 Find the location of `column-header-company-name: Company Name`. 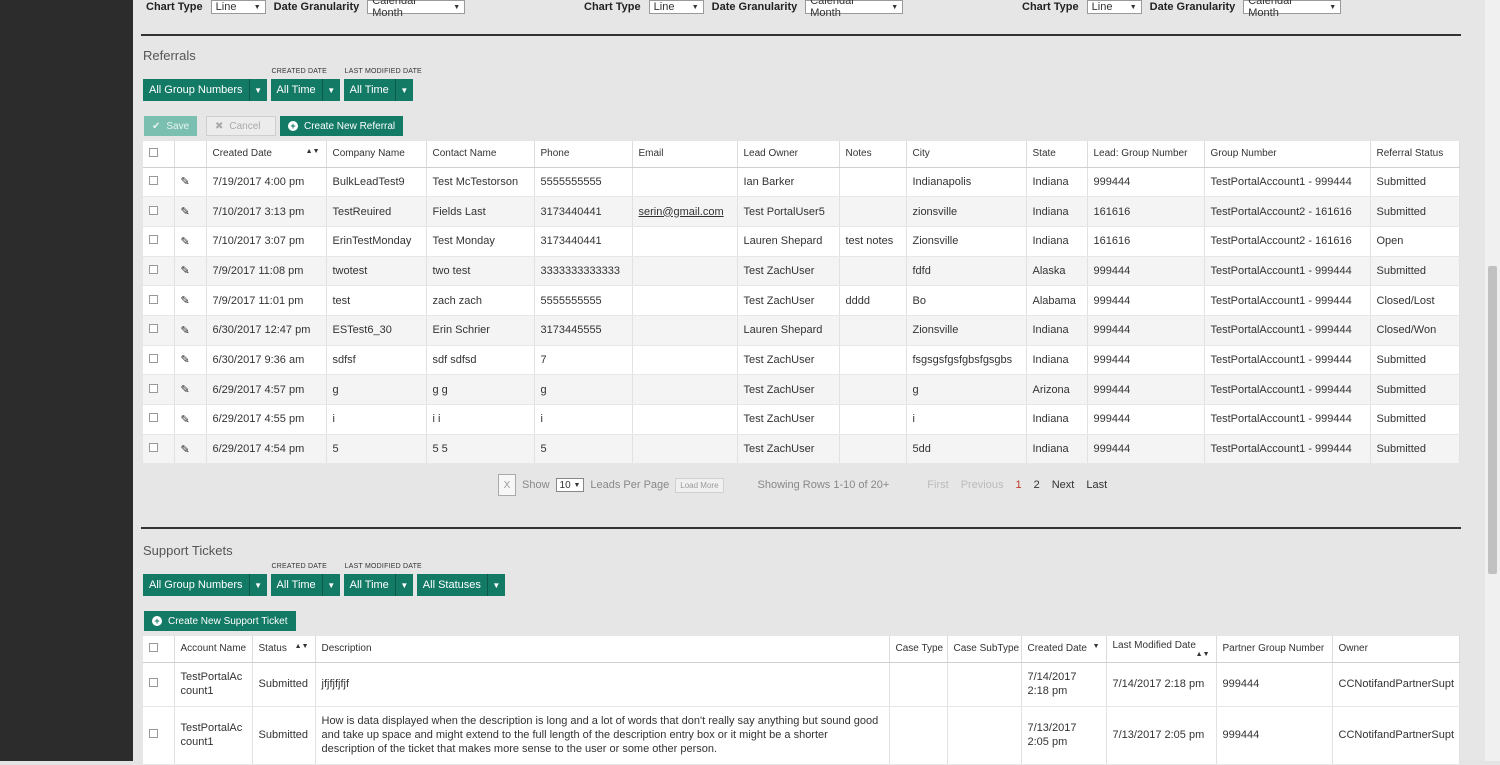

column-header-company-name: Company Name is located at coordinates (376, 154).